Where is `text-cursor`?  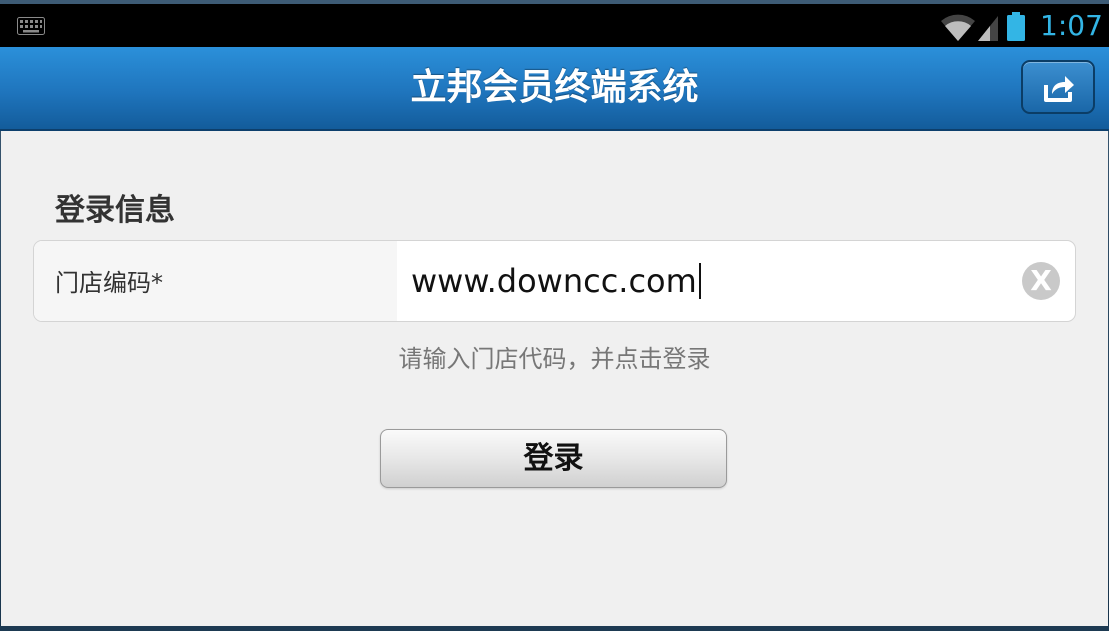 text-cursor is located at coordinates (699, 281).